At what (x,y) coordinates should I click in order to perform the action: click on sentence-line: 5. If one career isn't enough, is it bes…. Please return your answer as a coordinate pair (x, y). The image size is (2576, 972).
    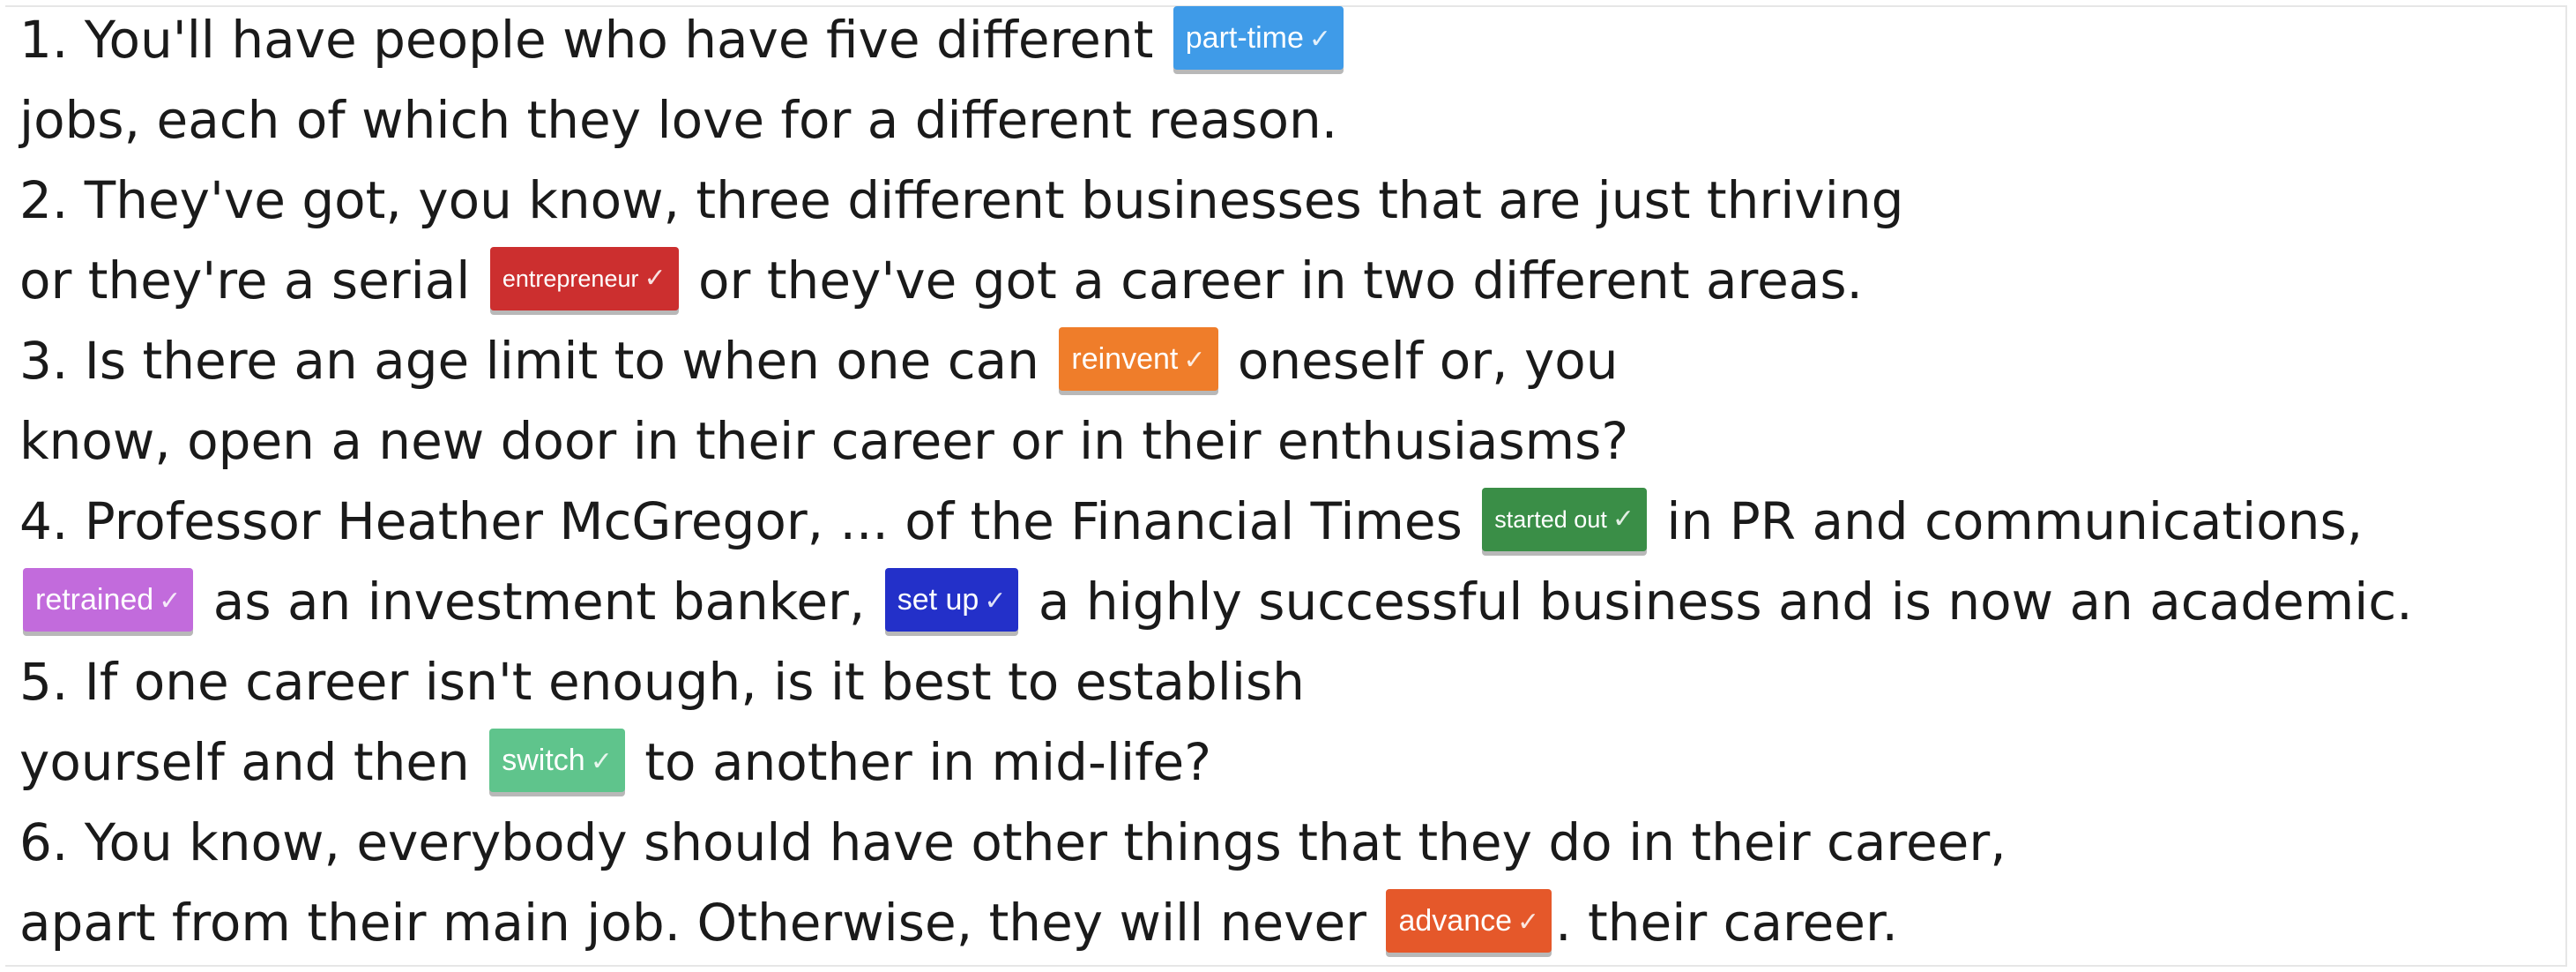
    Looking at the image, I should click on (1293, 682).